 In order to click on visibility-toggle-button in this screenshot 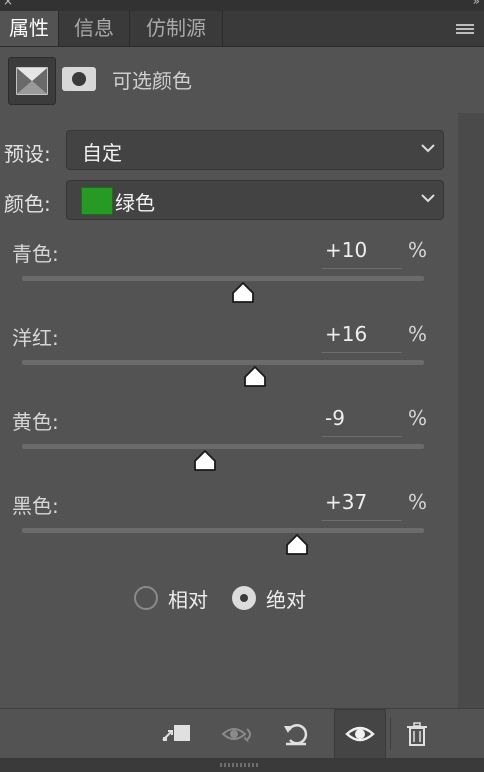, I will do `click(360, 734)`.